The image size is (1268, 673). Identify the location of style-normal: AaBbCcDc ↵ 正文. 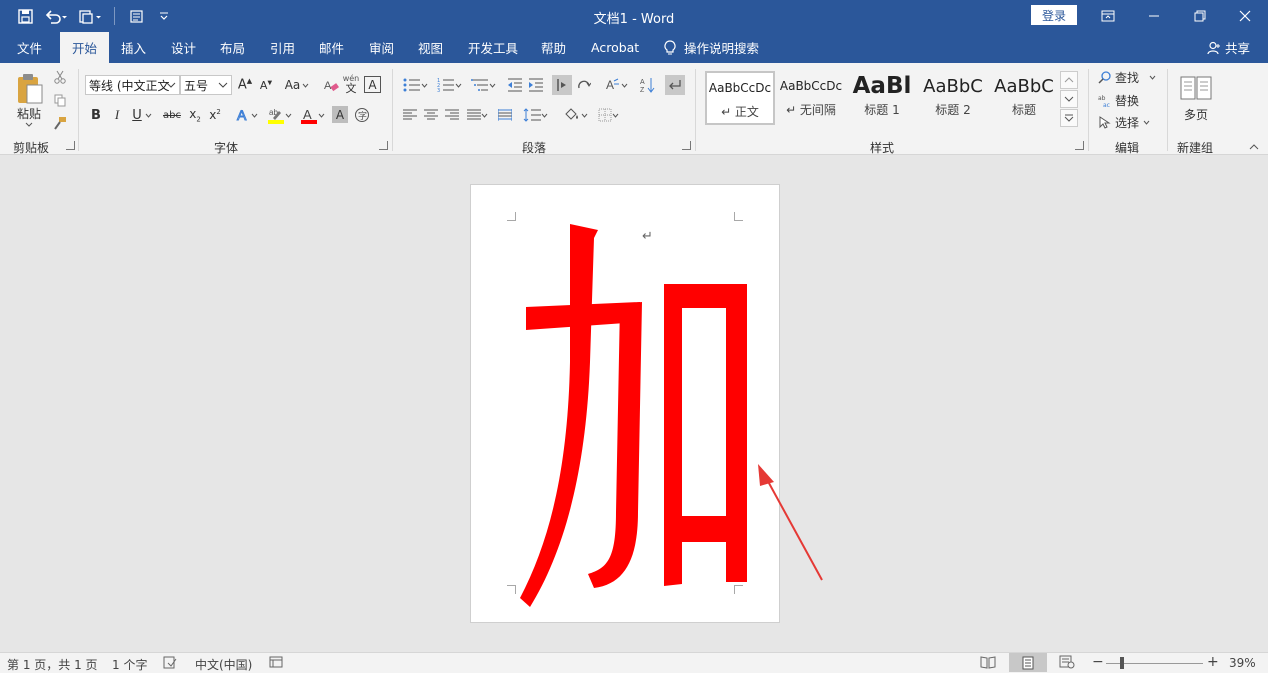
(740, 98).